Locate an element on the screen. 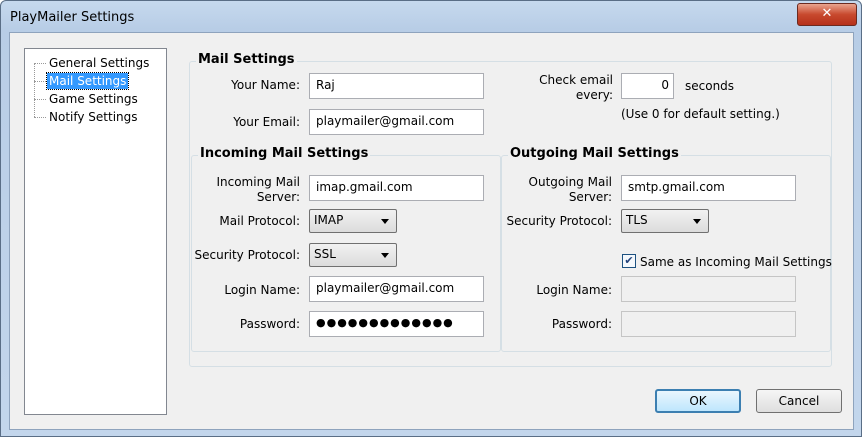 The height and width of the screenshot is (437, 862). outgoing-password-label: Password: is located at coordinates (581, 324).